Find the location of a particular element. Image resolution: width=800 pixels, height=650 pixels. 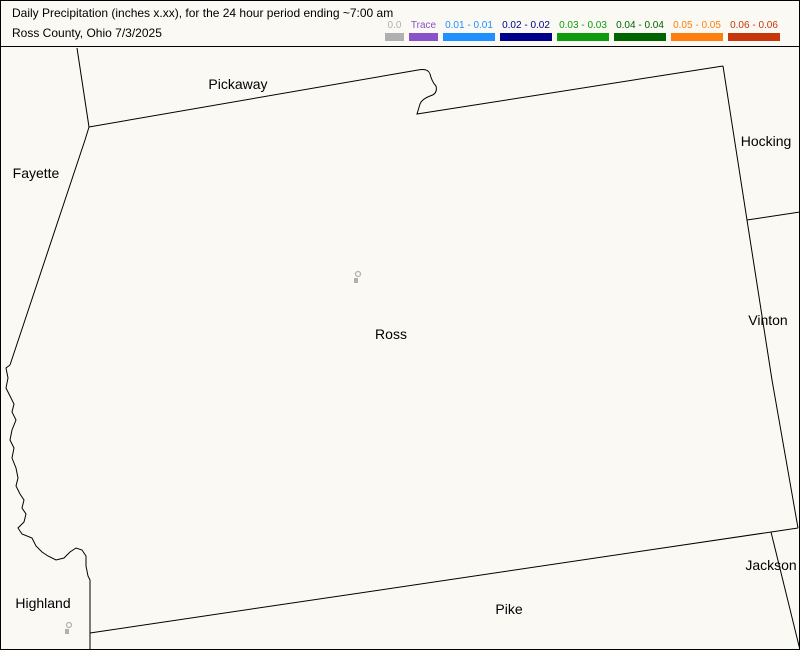

county-label-highland: Highland is located at coordinates (42, 603).